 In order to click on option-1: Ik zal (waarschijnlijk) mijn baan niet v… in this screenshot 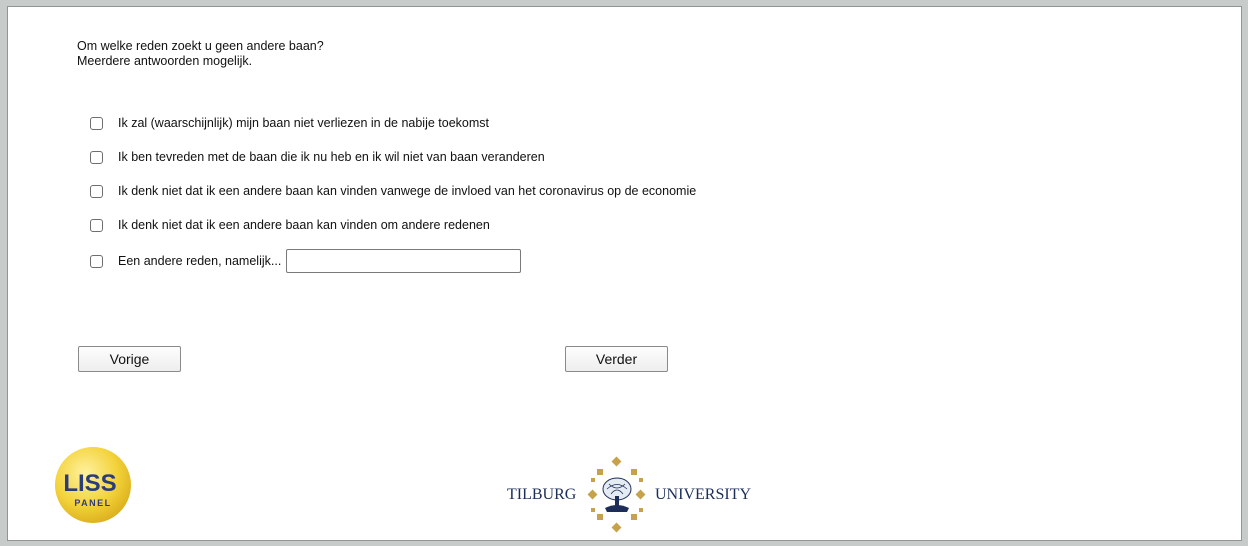, I will do `click(289, 123)`.